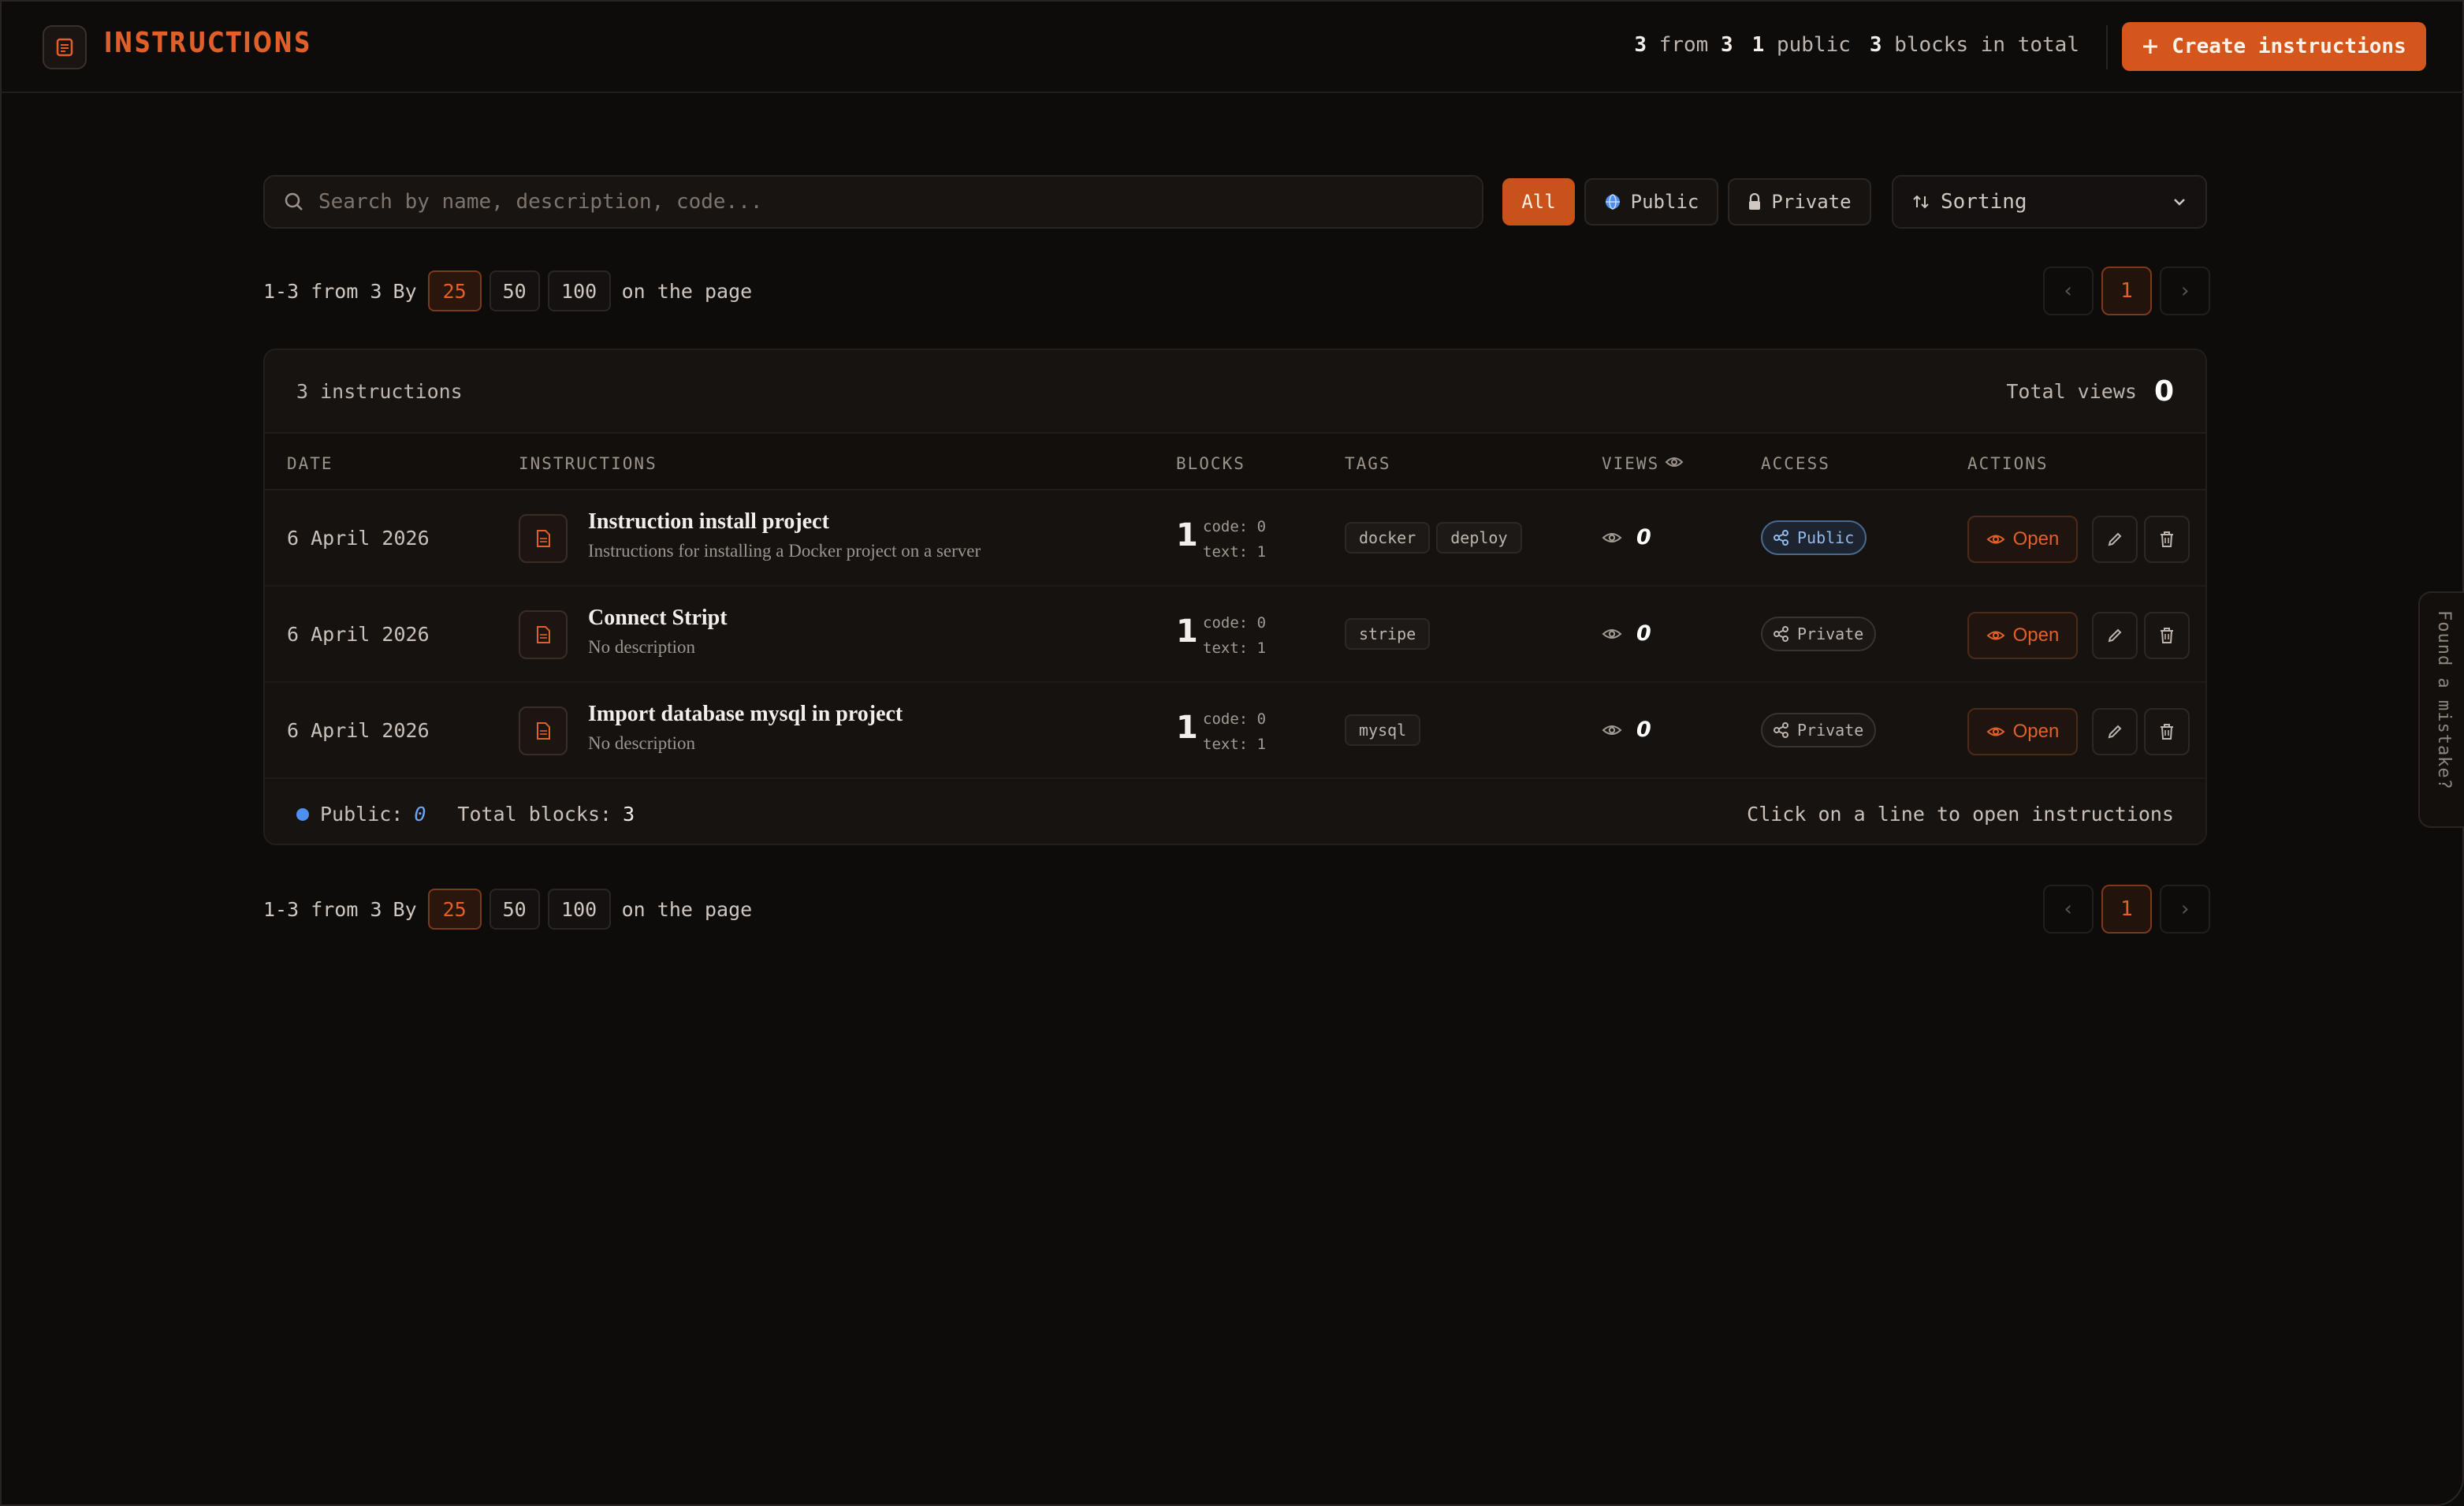 Image resolution: width=2464 pixels, height=1506 pixels. I want to click on total-views: Total views 0, so click(2090, 391).